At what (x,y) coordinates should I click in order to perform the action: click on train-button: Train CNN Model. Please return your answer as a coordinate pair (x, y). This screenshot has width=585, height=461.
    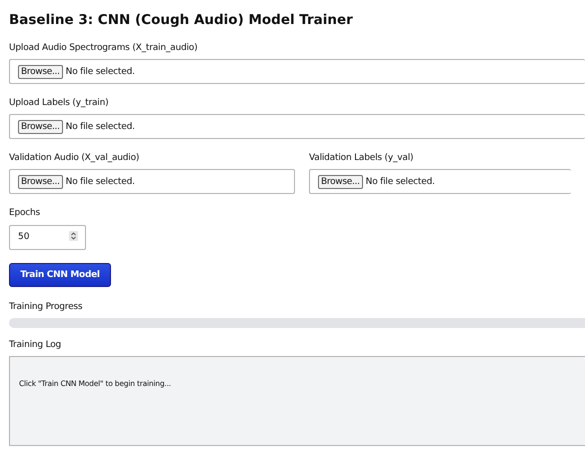
    Looking at the image, I should click on (60, 275).